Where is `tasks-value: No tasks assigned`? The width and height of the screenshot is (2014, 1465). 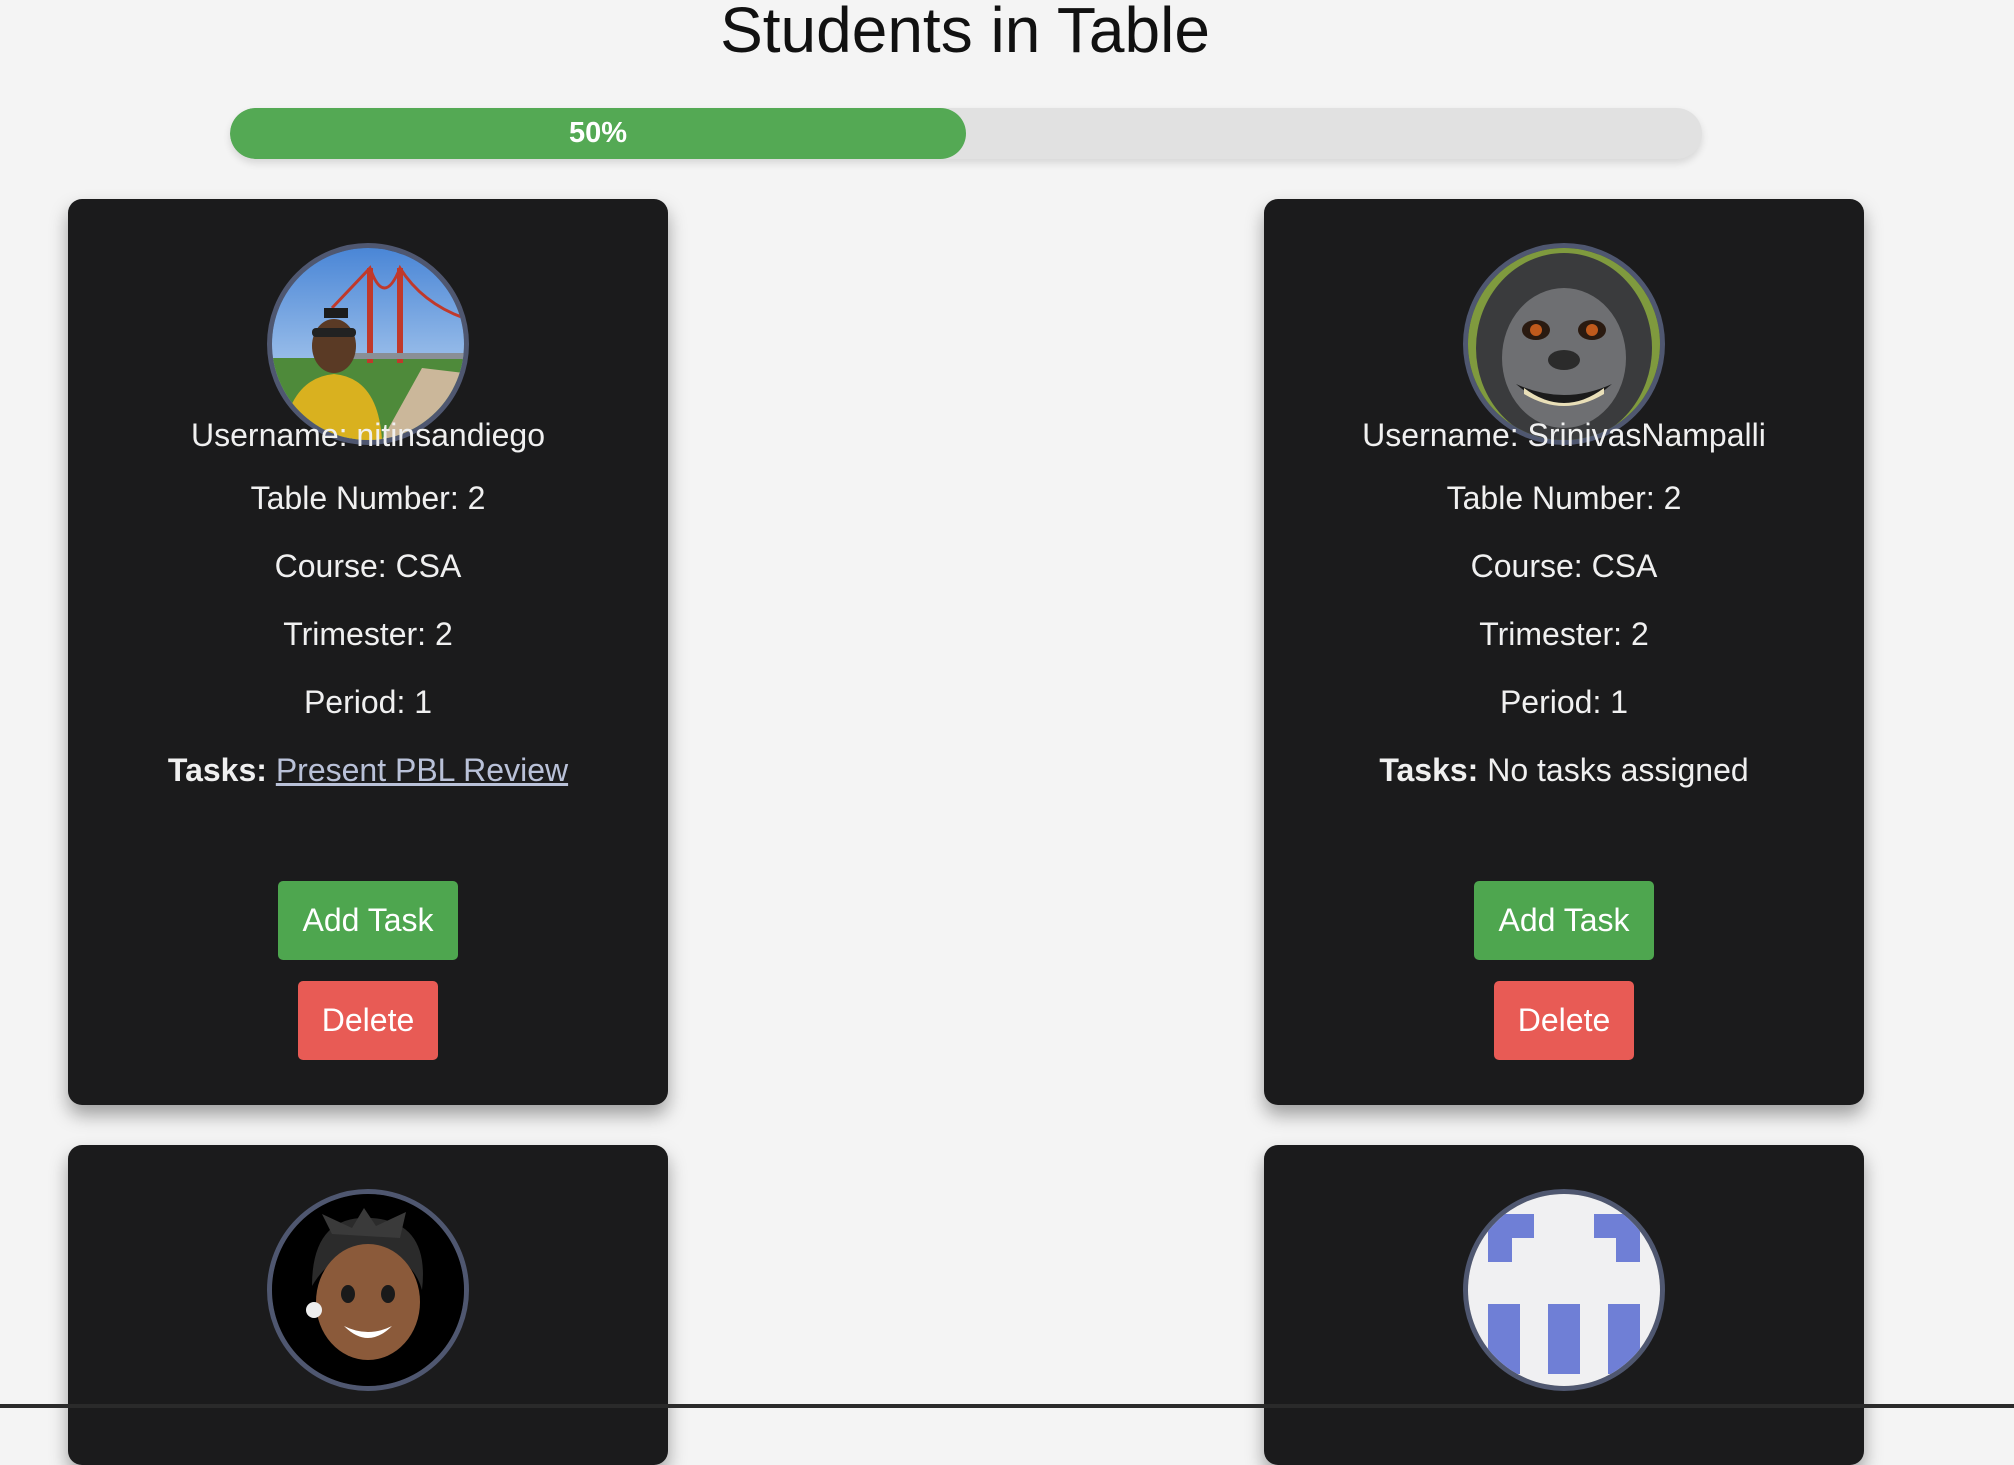
tasks-value: No tasks assigned is located at coordinates (1618, 770).